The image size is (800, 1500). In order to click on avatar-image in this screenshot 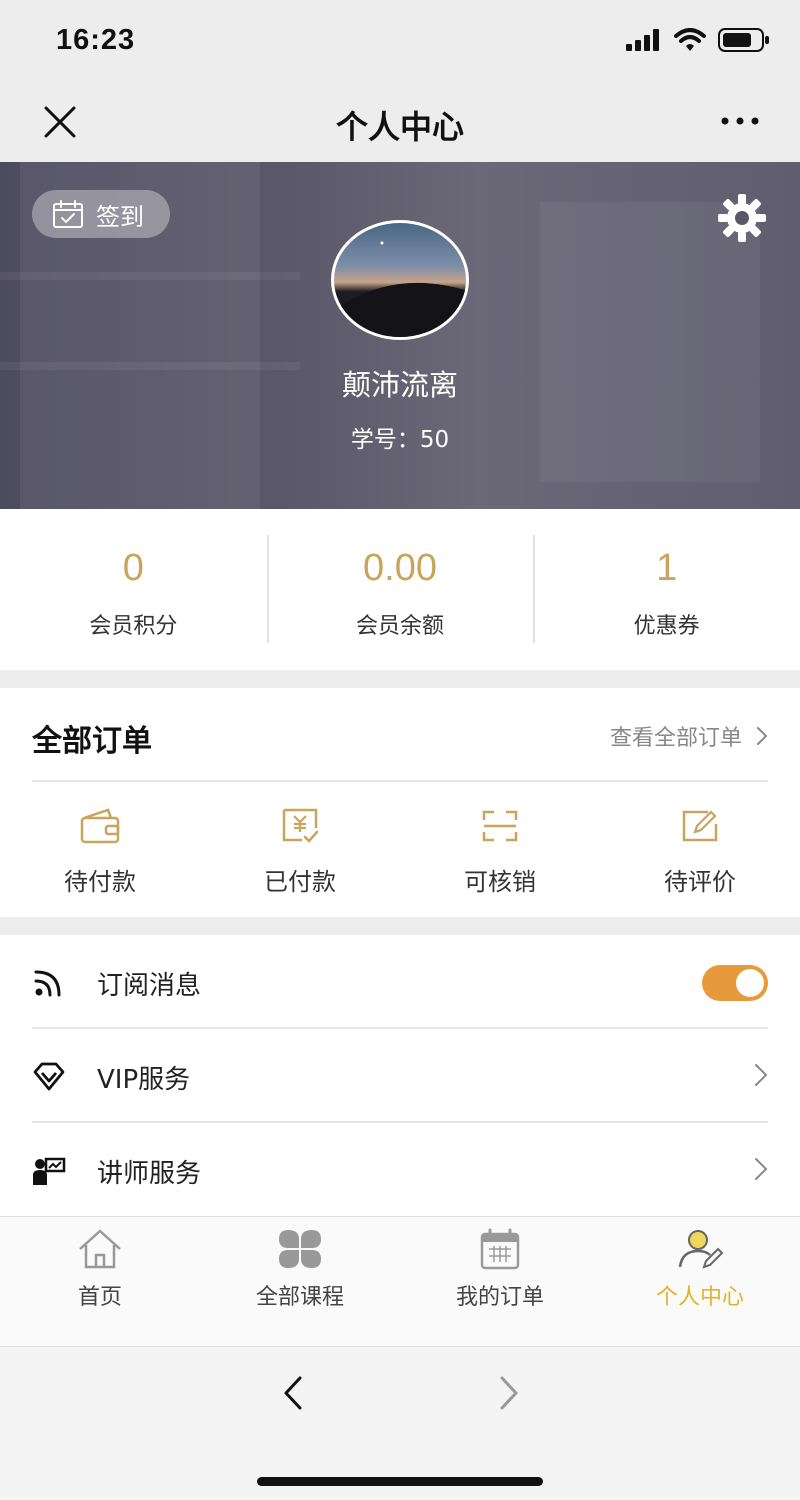, I will do `click(400, 289)`.